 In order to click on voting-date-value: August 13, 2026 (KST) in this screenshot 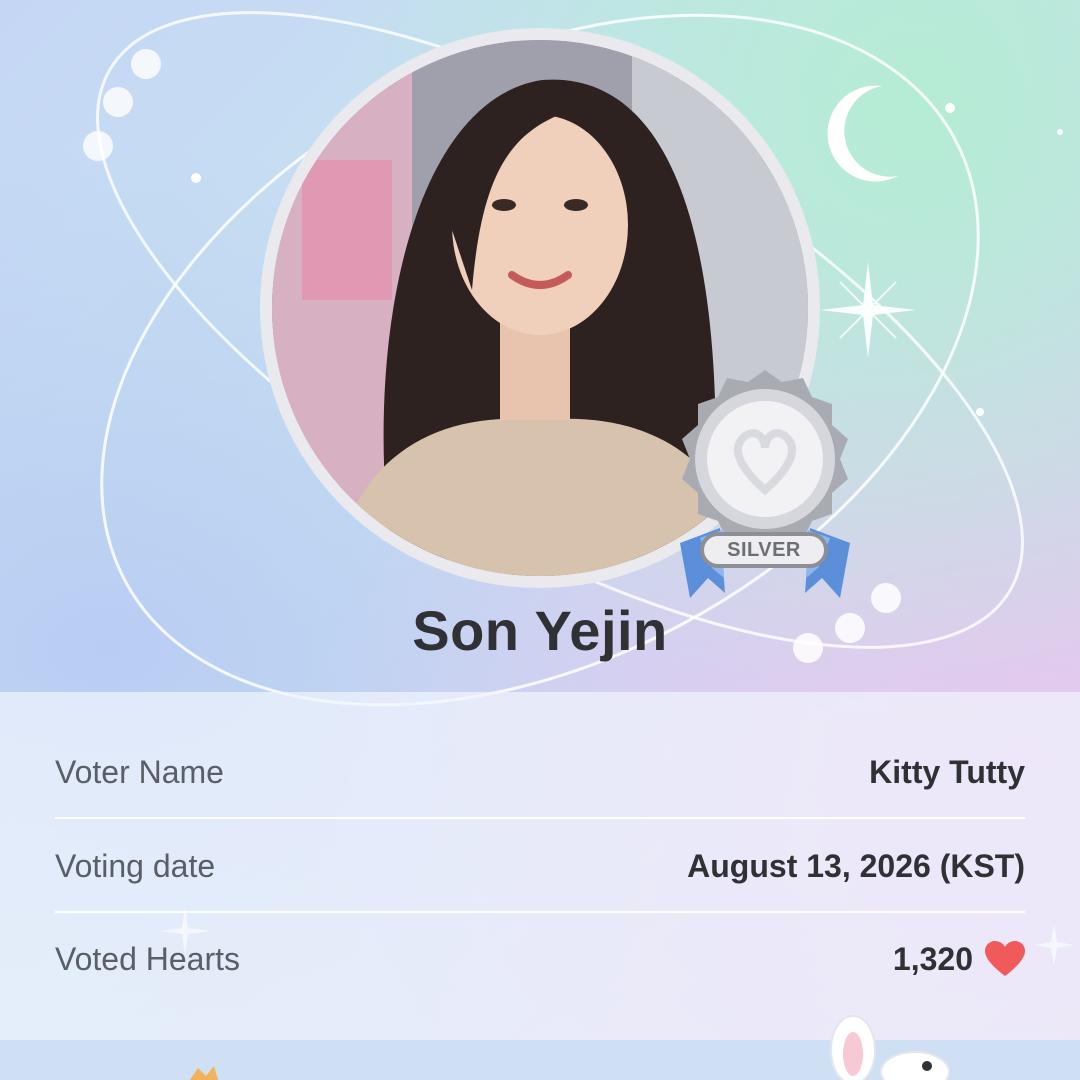, I will do `click(856, 865)`.